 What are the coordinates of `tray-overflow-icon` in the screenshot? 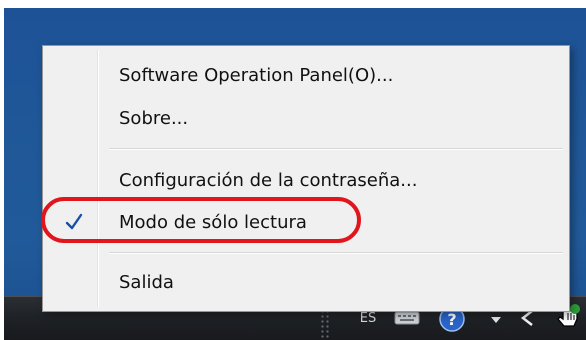 It's located at (496, 320).